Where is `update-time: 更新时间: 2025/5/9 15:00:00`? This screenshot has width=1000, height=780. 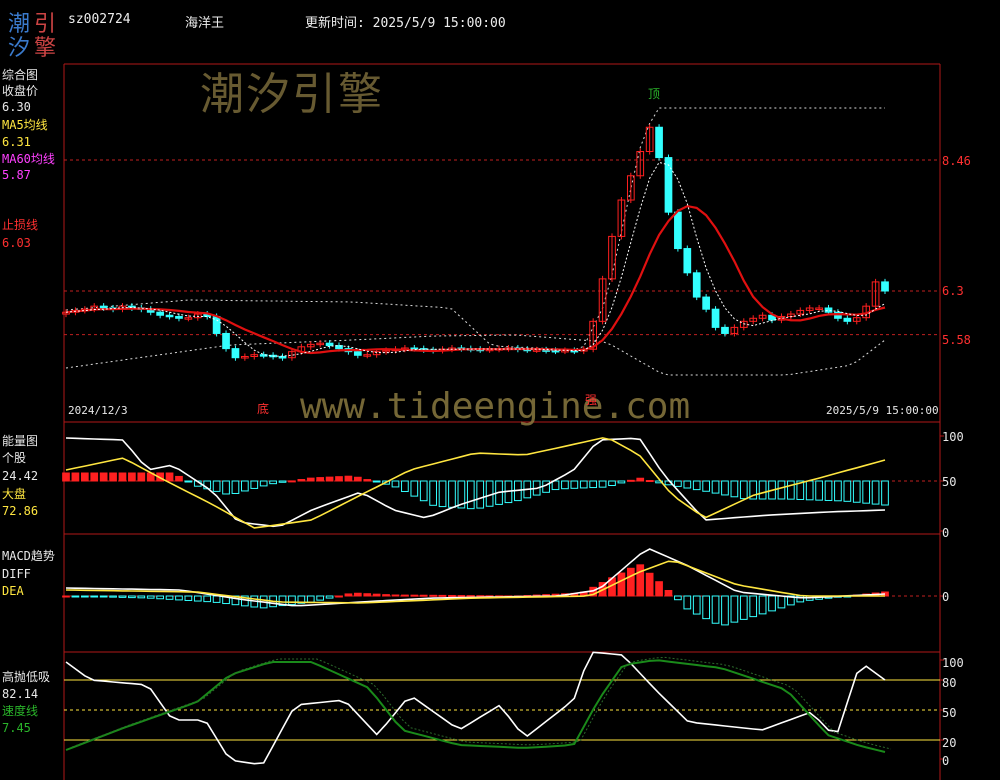 update-time: 更新时间: 2025/5/9 15:00:00 is located at coordinates (405, 23).